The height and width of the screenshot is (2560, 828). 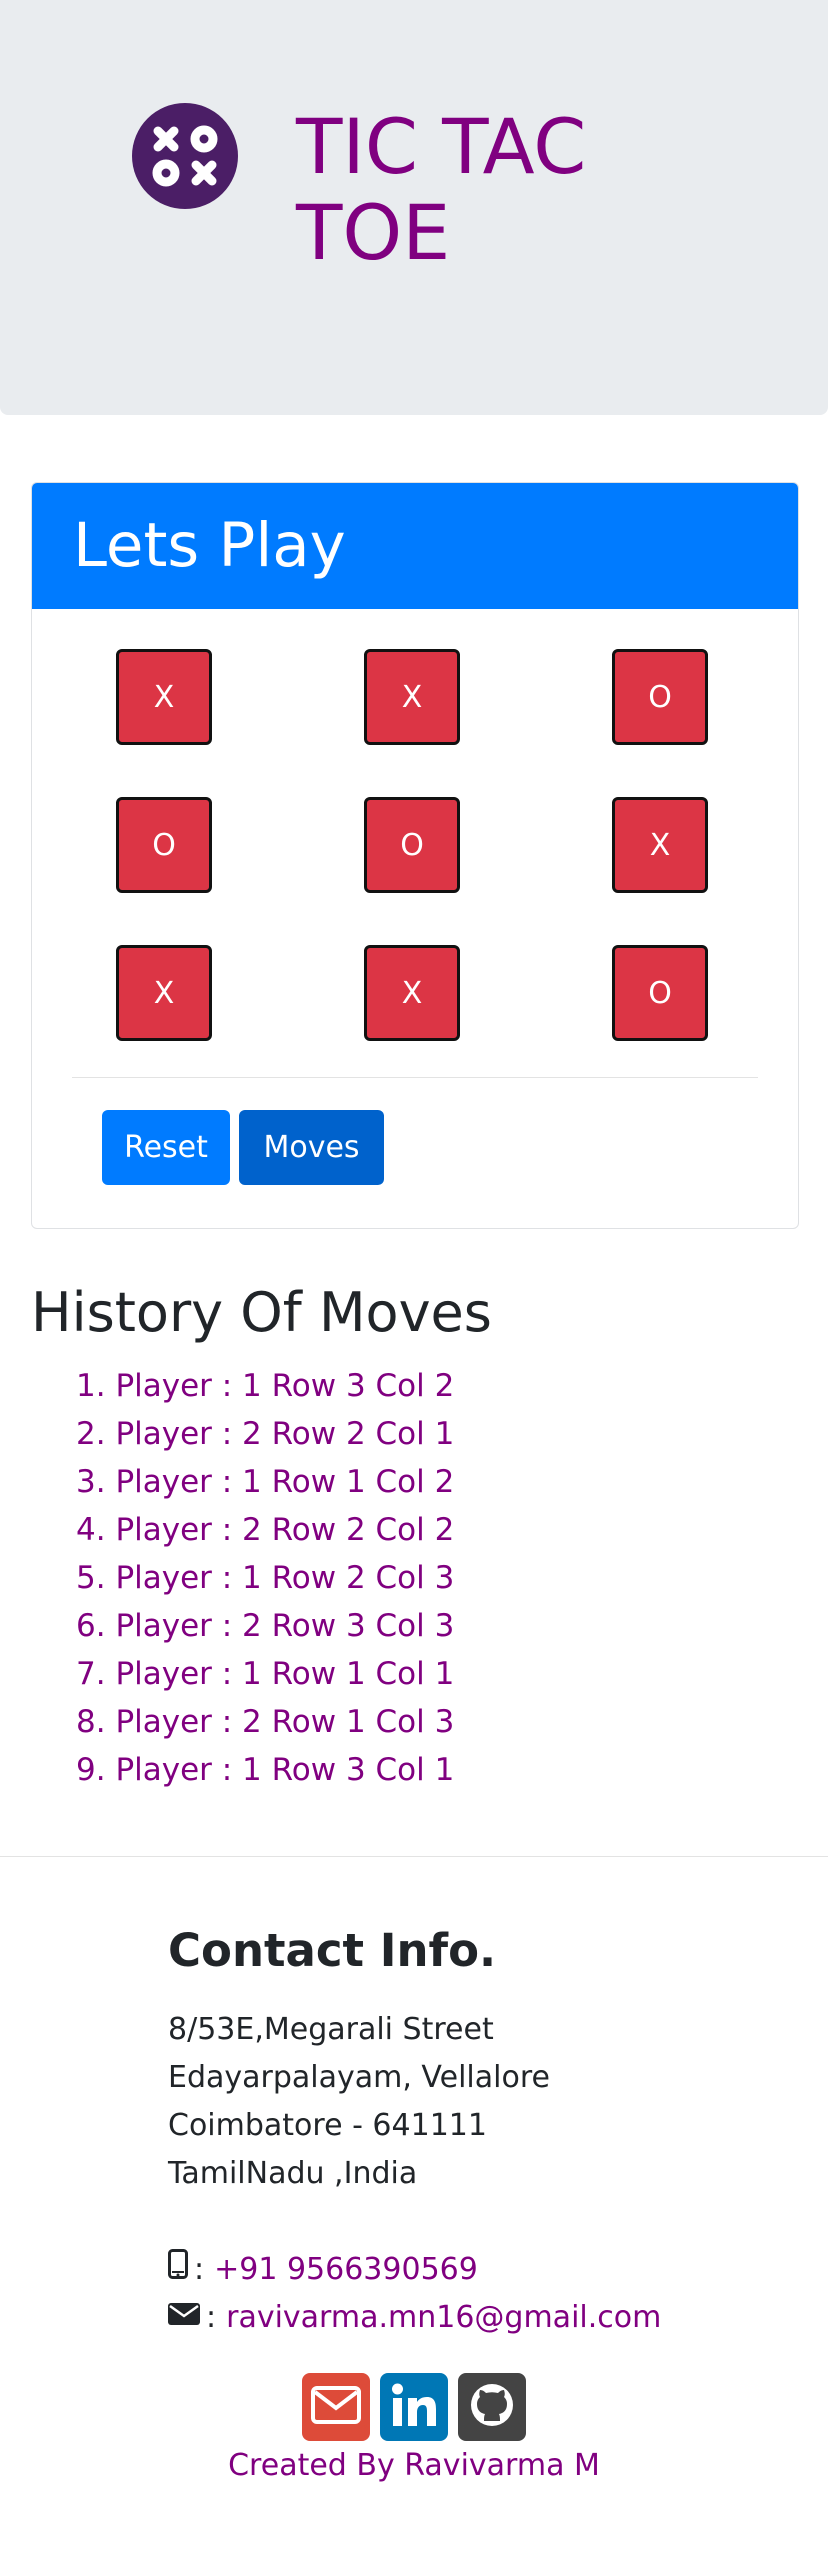 What do you see at coordinates (414, 2465) in the screenshot?
I see `credit-text: Created By Ravivarma M` at bounding box center [414, 2465].